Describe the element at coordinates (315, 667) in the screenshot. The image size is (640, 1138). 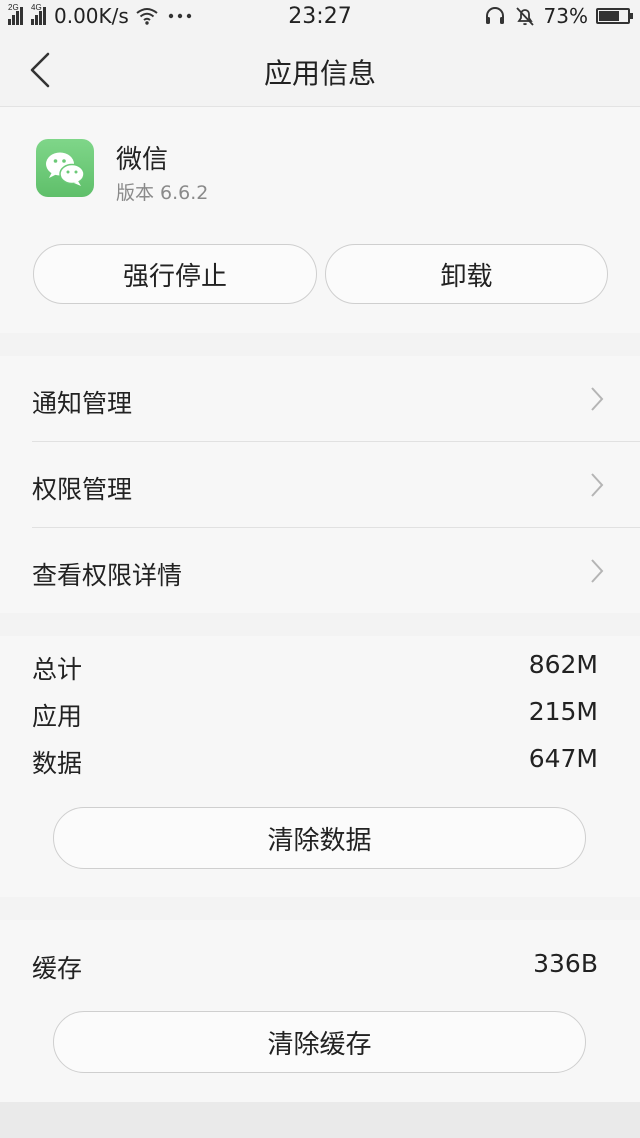
I see `storage-row-total: 总计 862M` at that location.